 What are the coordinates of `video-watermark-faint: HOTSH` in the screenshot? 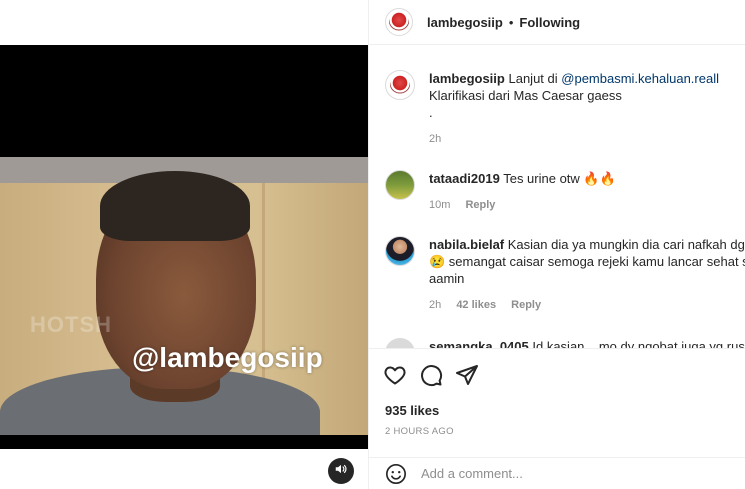 It's located at (71, 324).